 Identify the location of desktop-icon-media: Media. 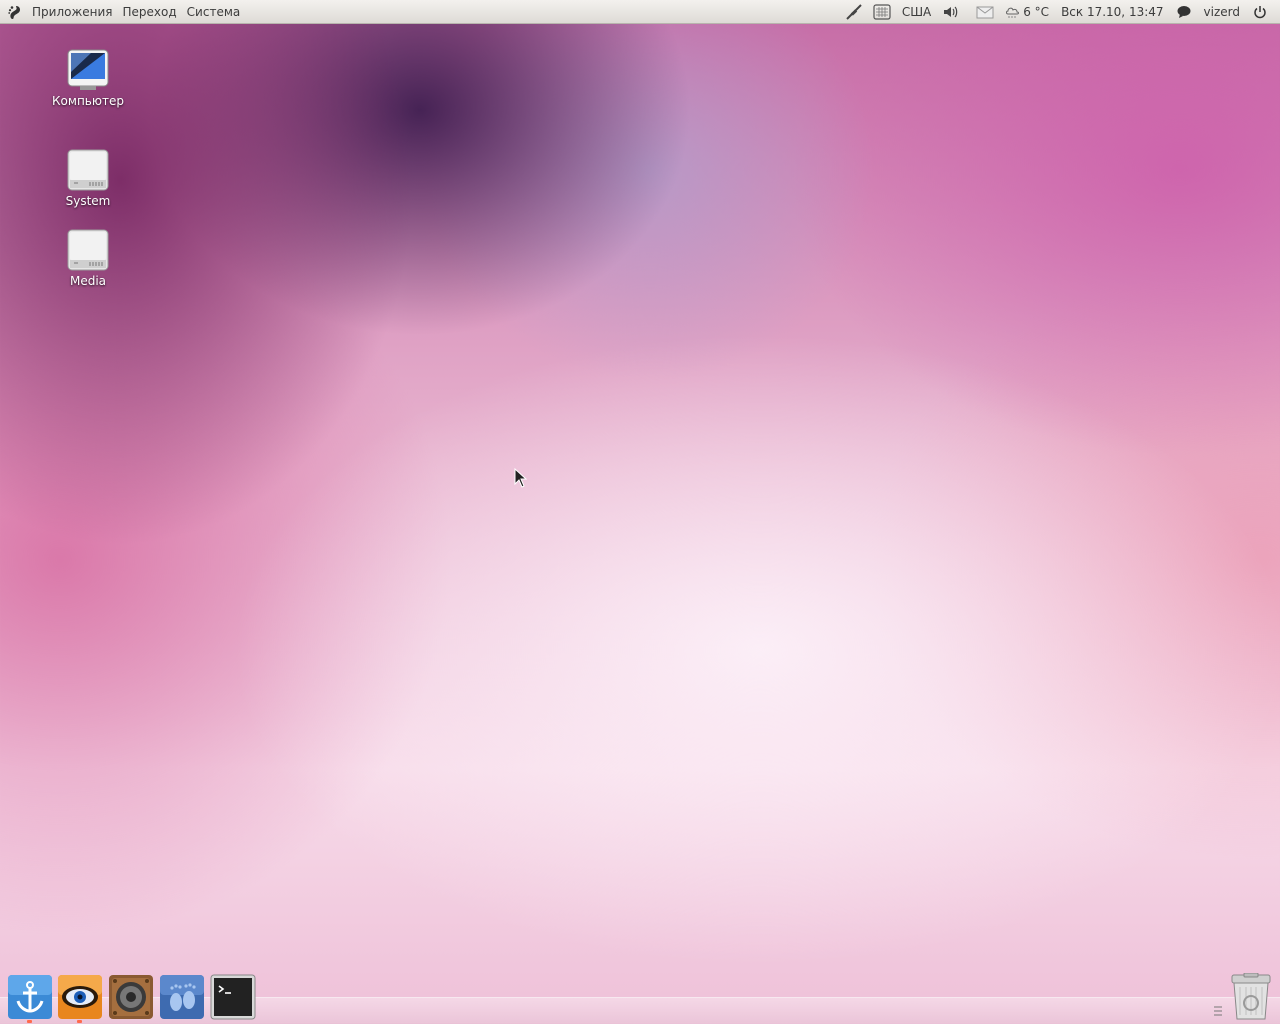
(88, 258).